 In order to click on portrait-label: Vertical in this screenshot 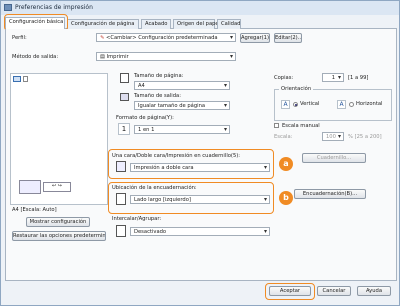, I will do `click(310, 104)`.